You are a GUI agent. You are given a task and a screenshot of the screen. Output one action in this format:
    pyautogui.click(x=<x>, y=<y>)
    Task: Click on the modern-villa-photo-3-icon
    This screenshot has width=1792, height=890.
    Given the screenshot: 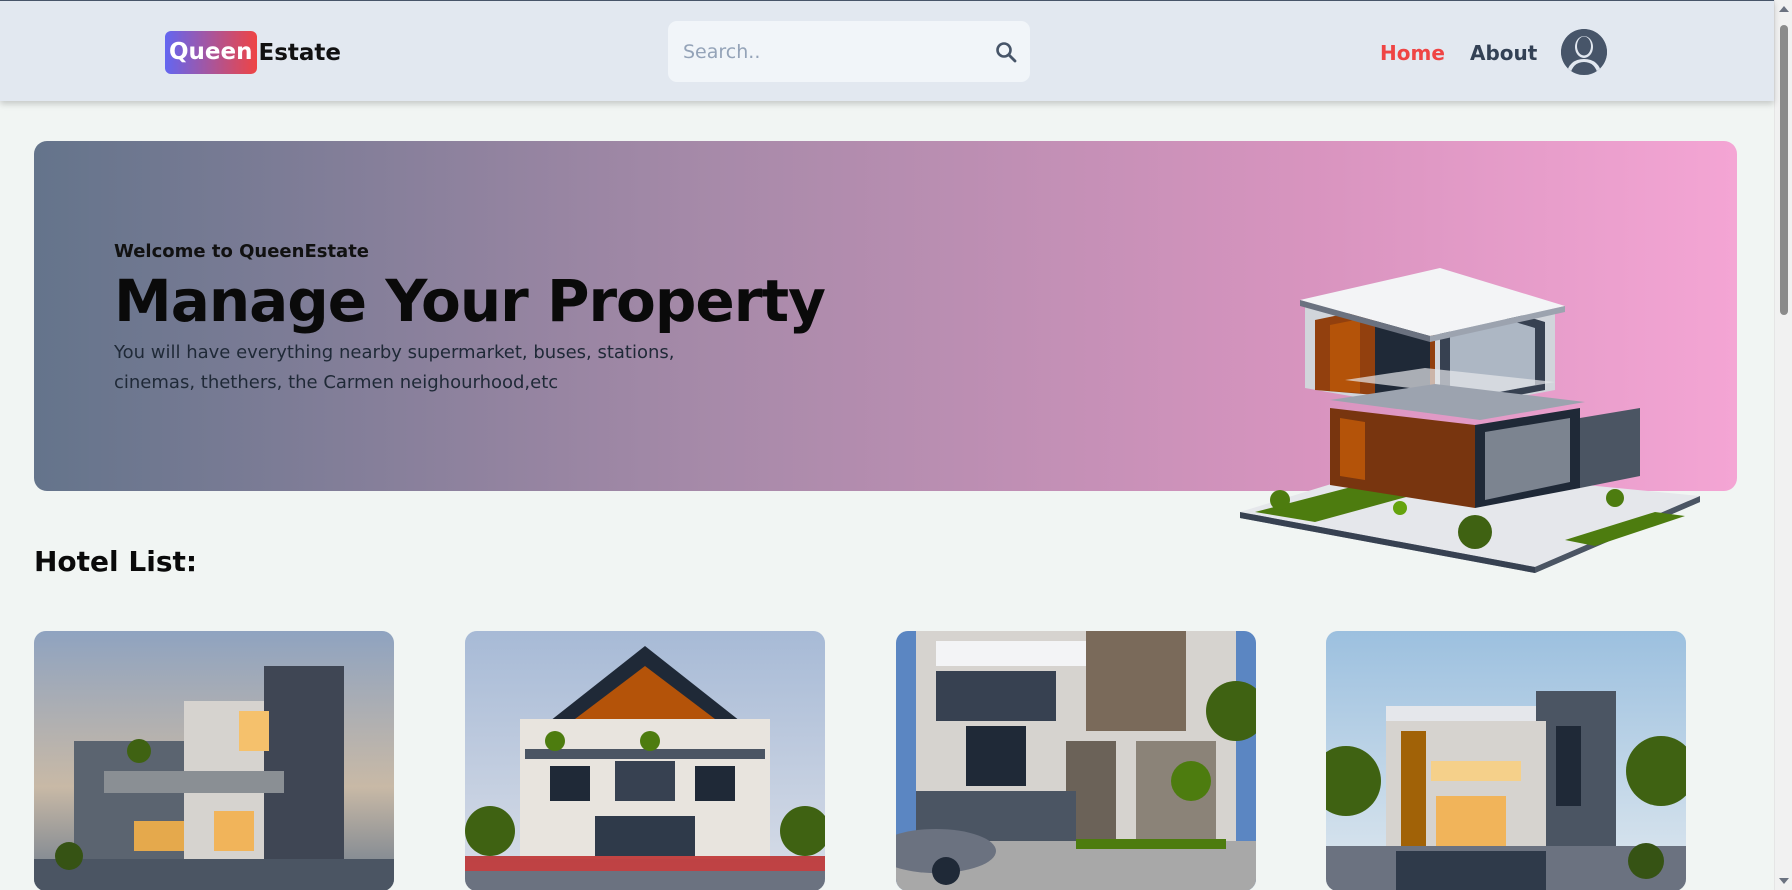 What is the action you would take?
    pyautogui.click(x=1076, y=760)
    